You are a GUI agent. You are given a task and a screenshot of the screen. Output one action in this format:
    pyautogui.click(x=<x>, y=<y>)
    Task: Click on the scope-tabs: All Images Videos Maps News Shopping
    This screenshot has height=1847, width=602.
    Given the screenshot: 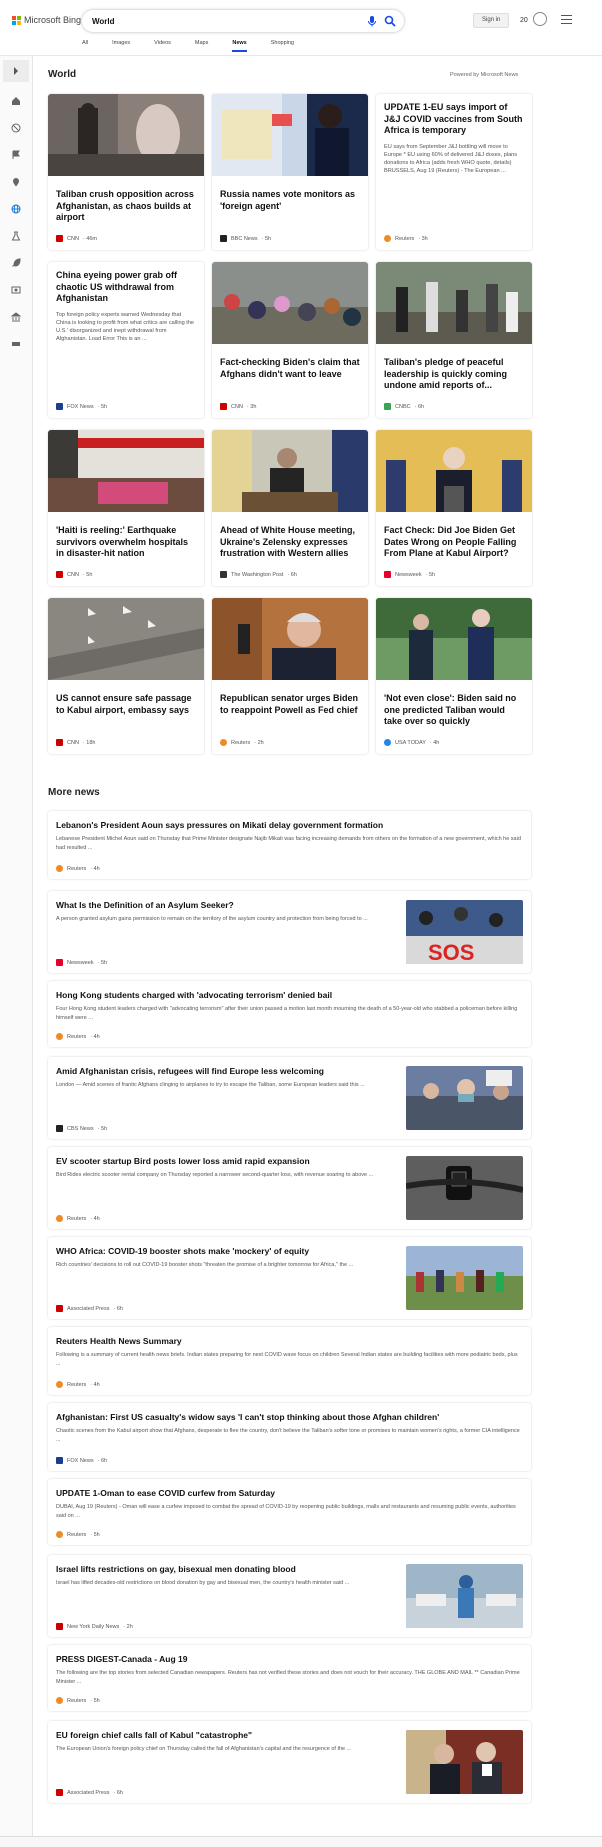 What is the action you would take?
    pyautogui.click(x=200, y=46)
    